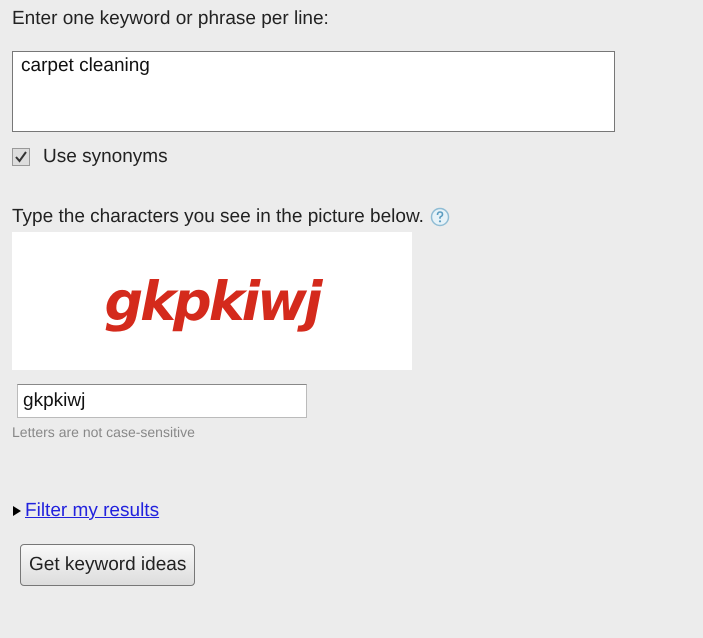  I want to click on expand-triangle-icon, so click(17, 511).